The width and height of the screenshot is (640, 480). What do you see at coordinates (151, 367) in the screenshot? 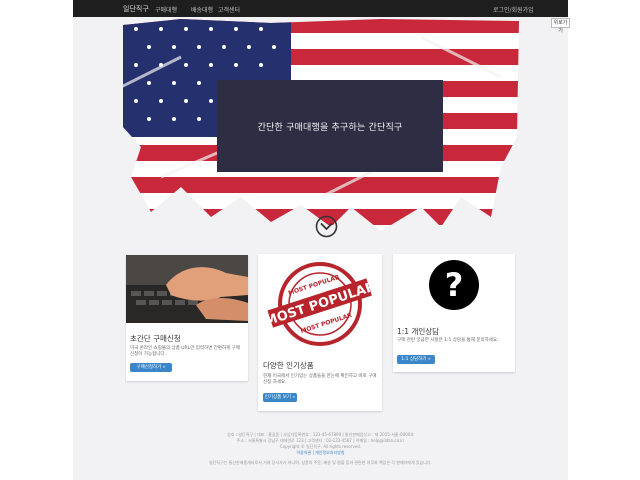
I see `order-button: 구매신청하기 »` at bounding box center [151, 367].